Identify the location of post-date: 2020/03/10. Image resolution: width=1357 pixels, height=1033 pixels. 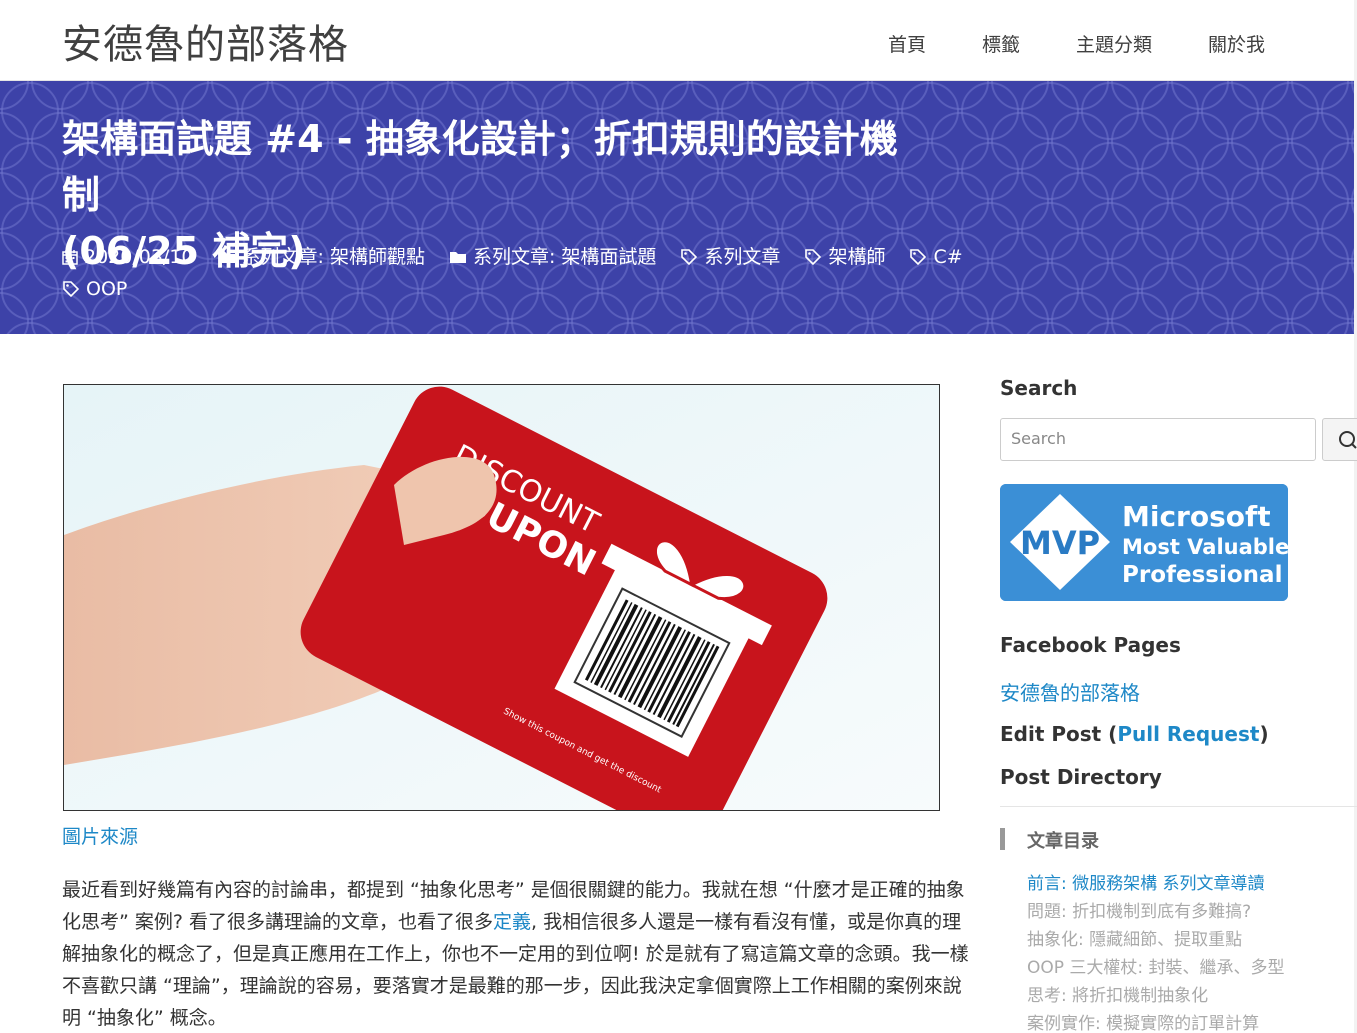
(128, 257).